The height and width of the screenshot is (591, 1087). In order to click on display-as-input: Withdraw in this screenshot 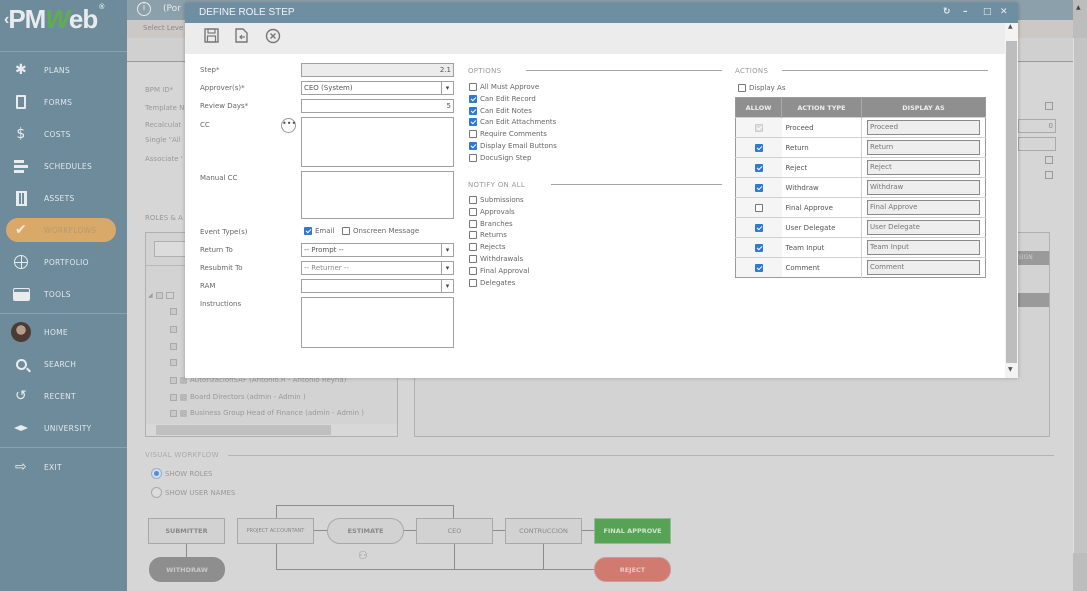, I will do `click(923, 187)`.